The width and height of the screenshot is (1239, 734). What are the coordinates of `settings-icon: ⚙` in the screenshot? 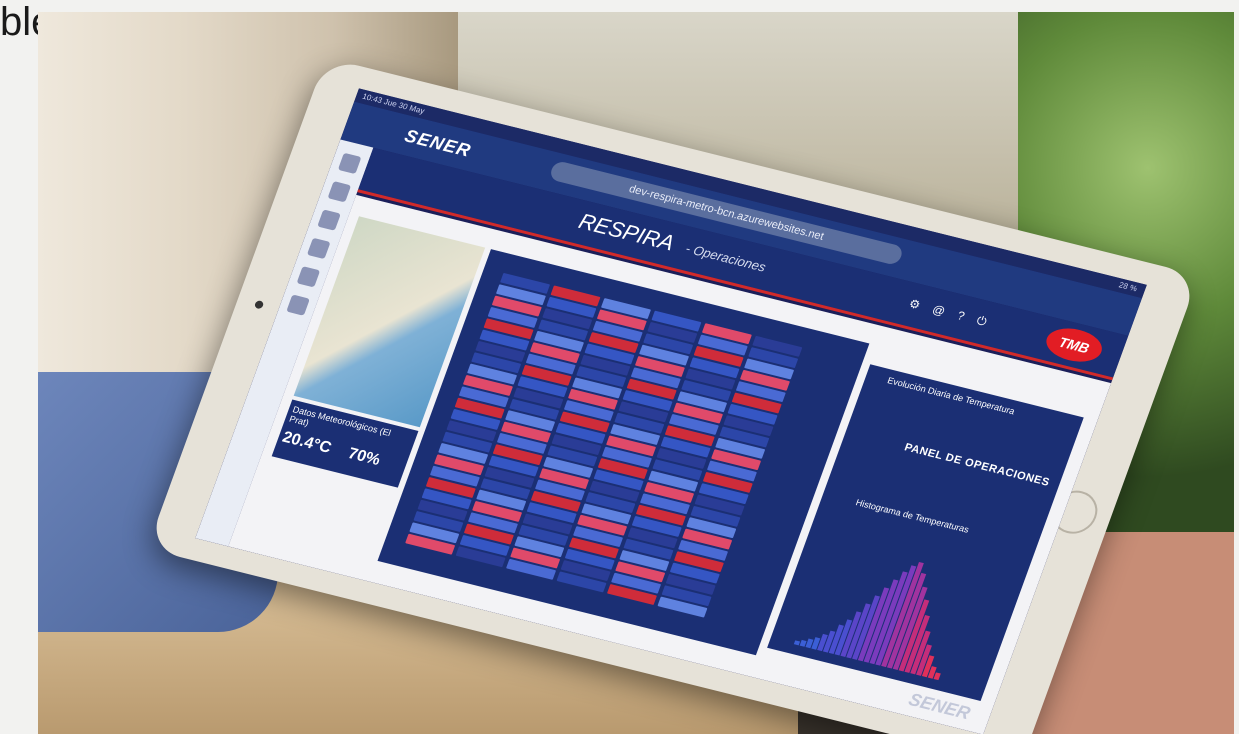 It's located at (914, 304).